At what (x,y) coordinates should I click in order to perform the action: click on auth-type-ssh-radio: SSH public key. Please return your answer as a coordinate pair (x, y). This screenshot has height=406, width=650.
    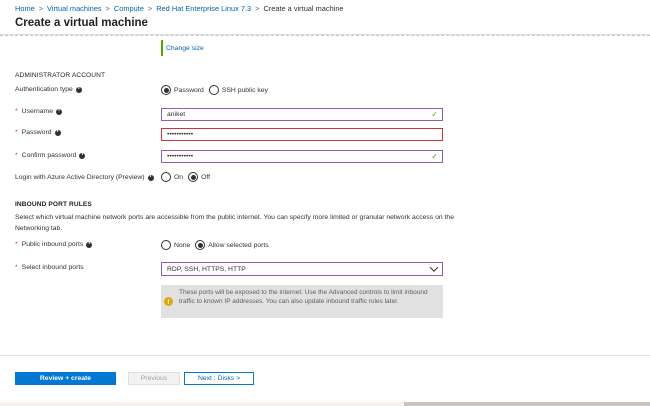
    Looking at the image, I should click on (238, 90).